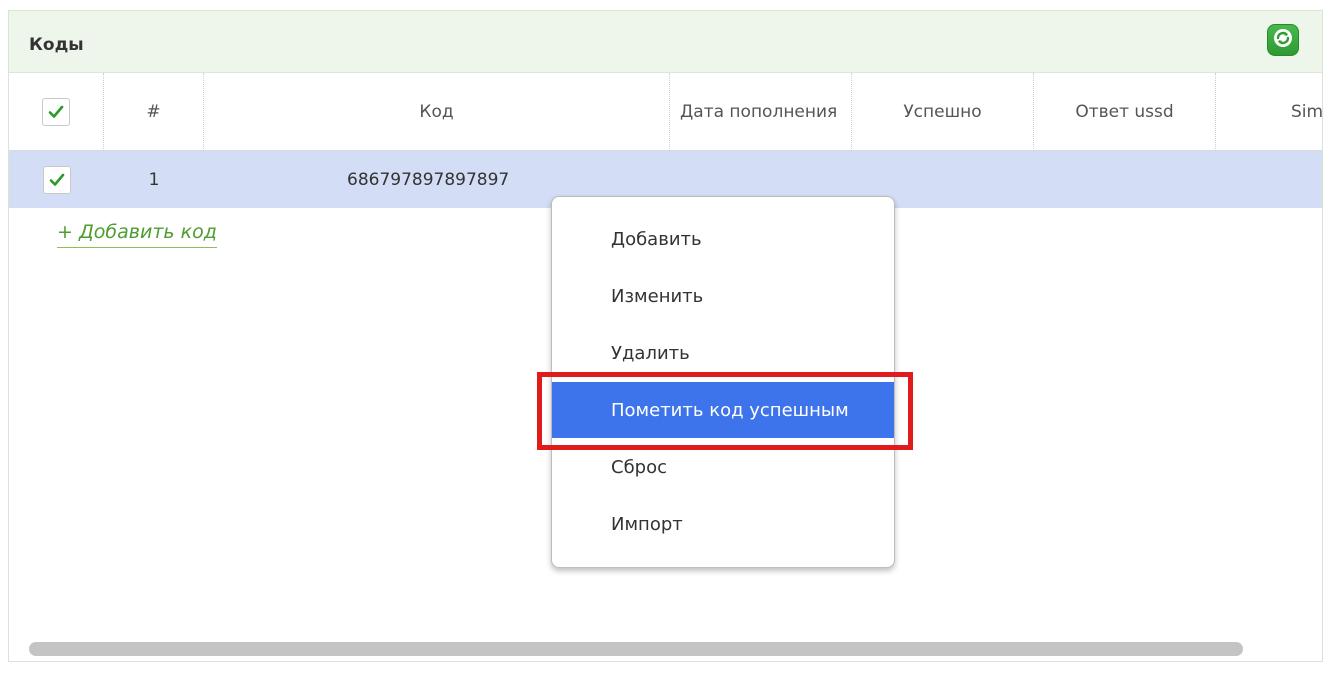 The height and width of the screenshot is (673, 1323). What do you see at coordinates (723, 410) in the screenshot?
I see `menu-item-mark-successful: Пометить код успешным` at bounding box center [723, 410].